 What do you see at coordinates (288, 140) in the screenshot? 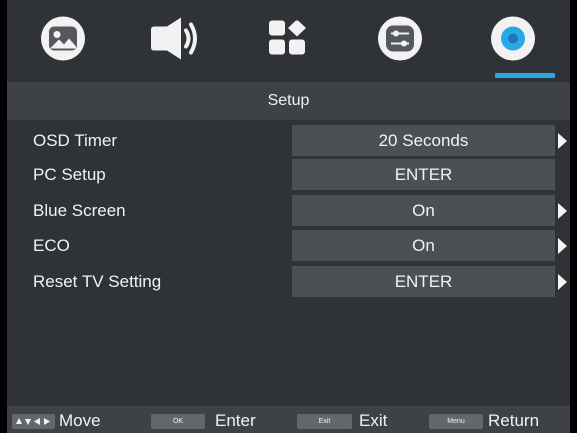
I see `menu-item-osd-timer: OSD Timer 20 Seconds` at bounding box center [288, 140].